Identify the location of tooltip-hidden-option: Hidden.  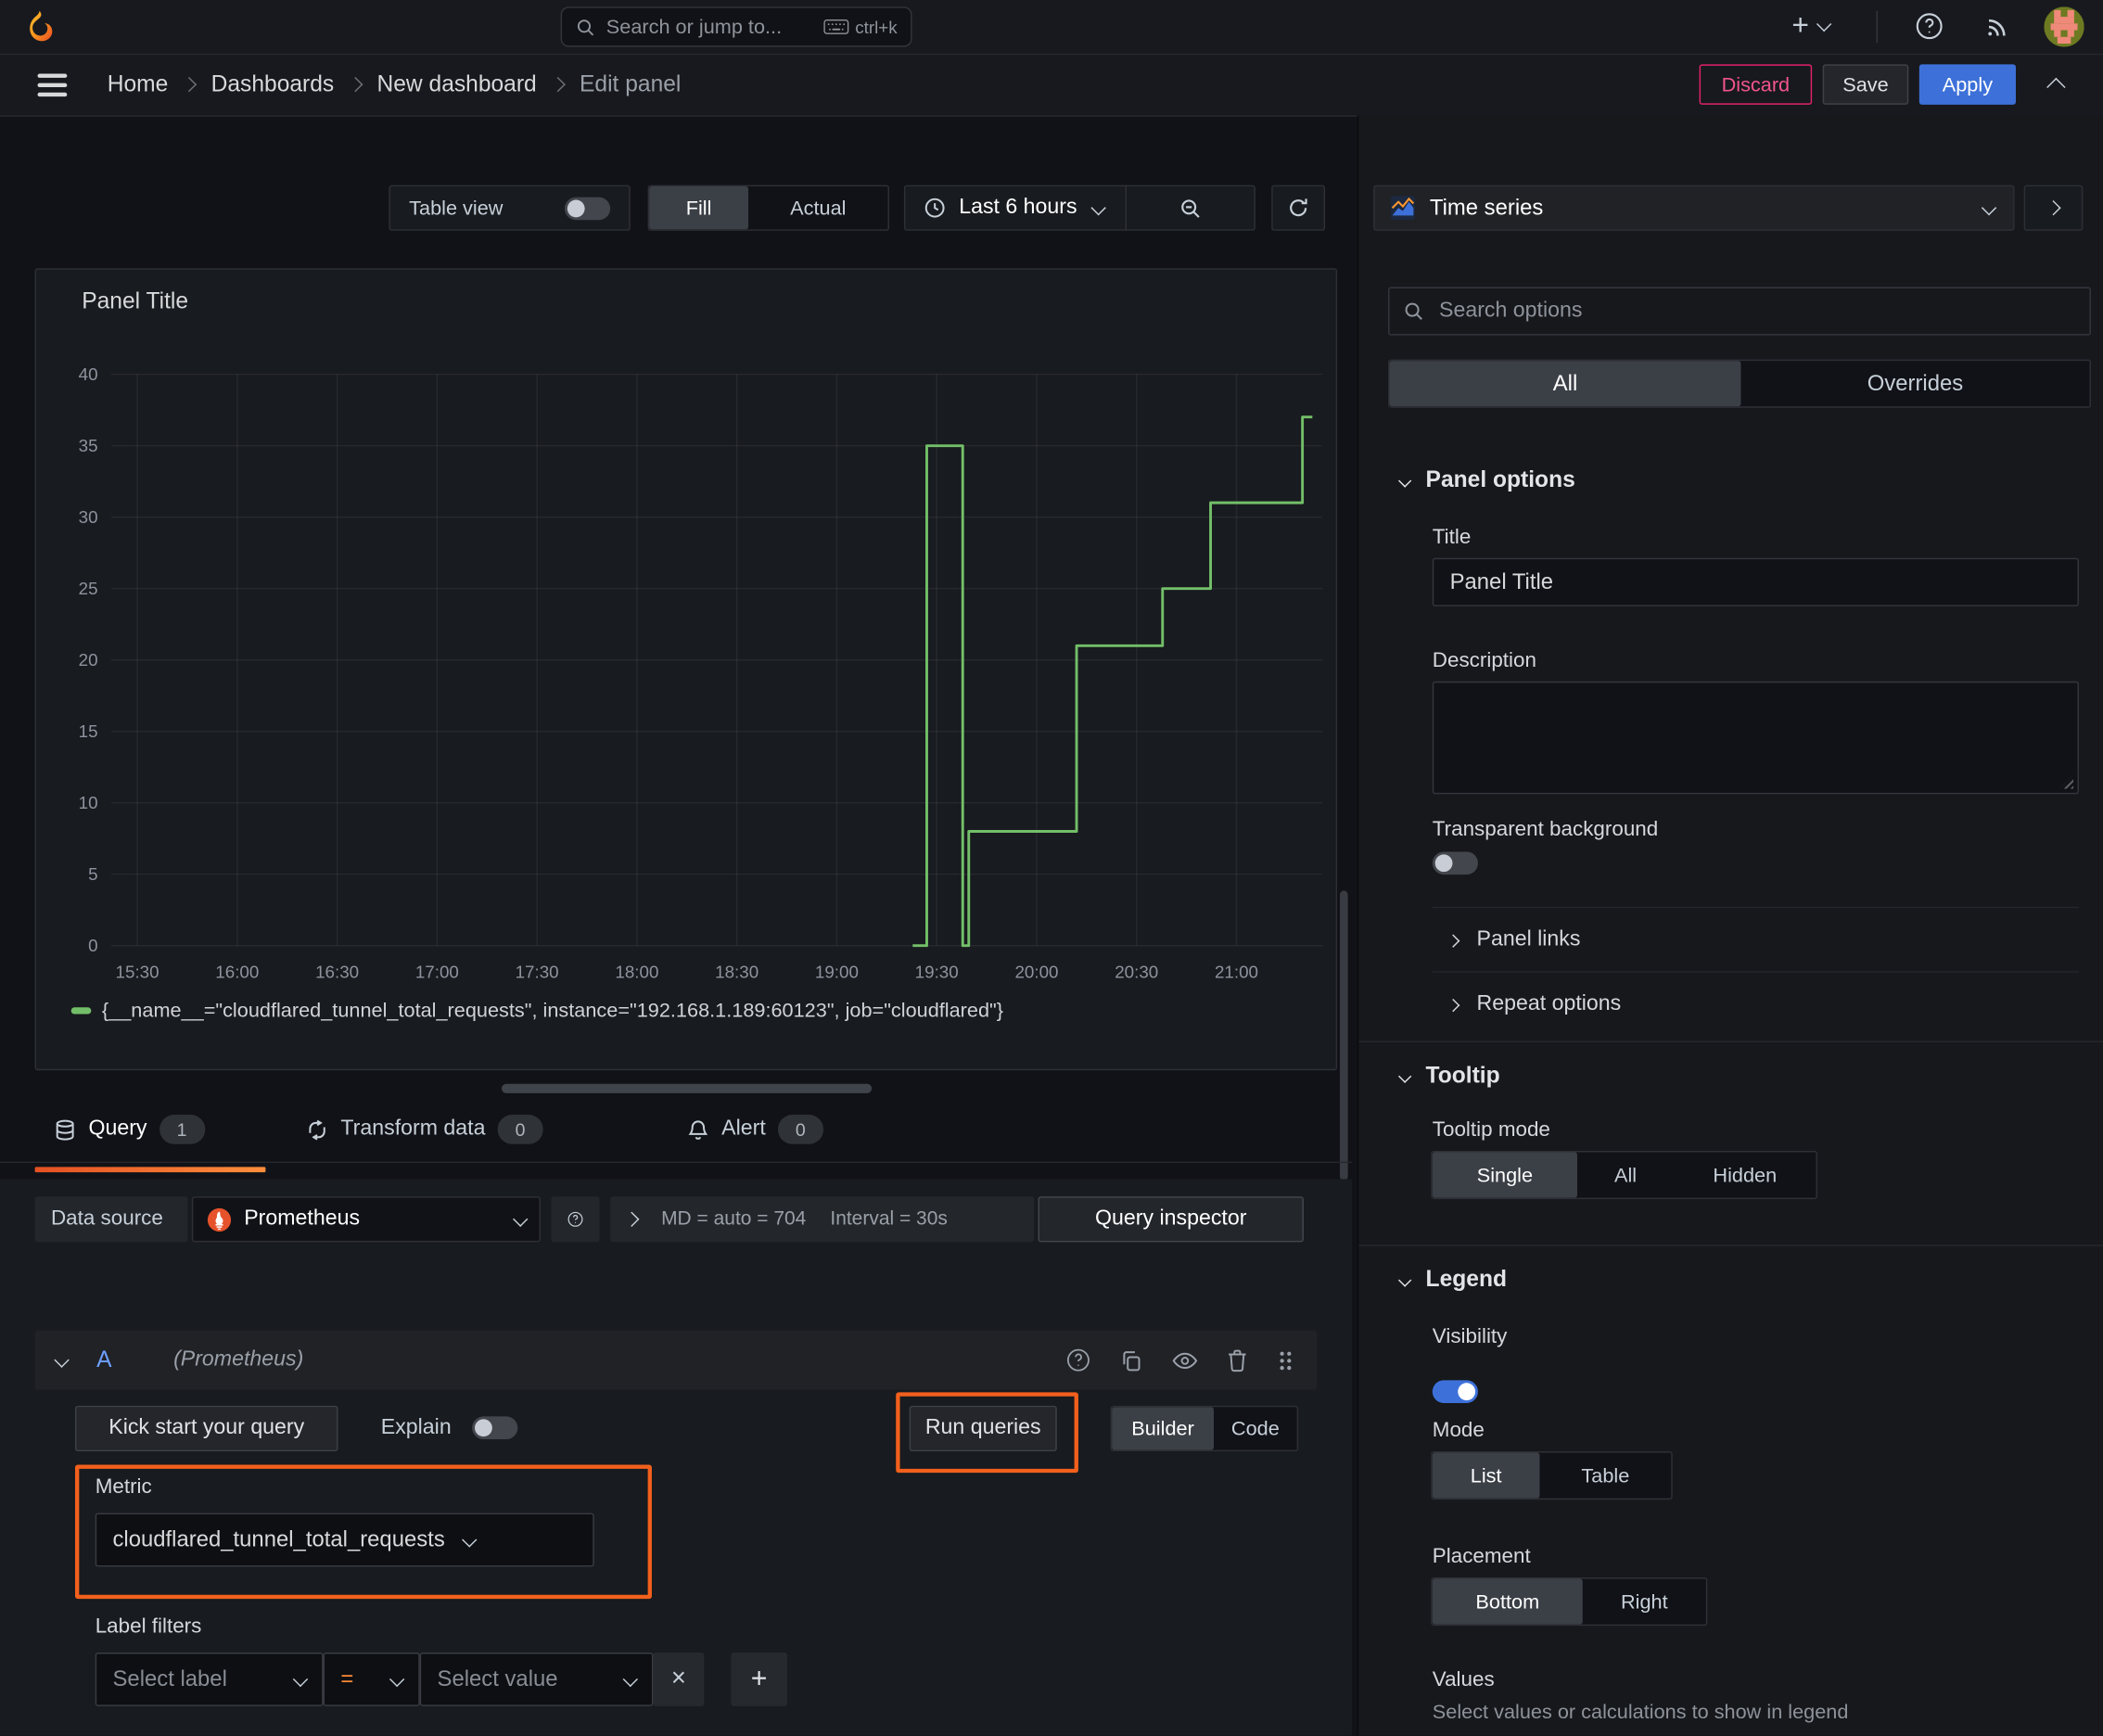
(1745, 1174).